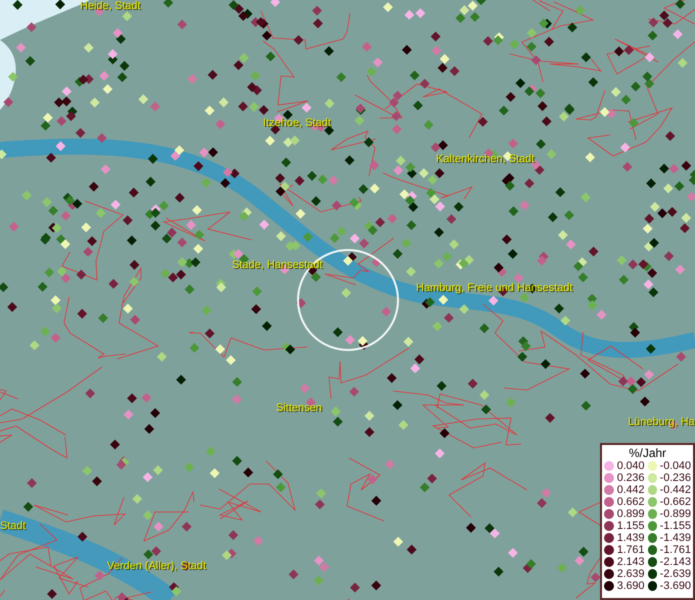 The height and width of the screenshot is (600, 695). Describe the element at coordinates (297, 123) in the screenshot. I see `place-label: Itzehoe, Stadt` at that location.